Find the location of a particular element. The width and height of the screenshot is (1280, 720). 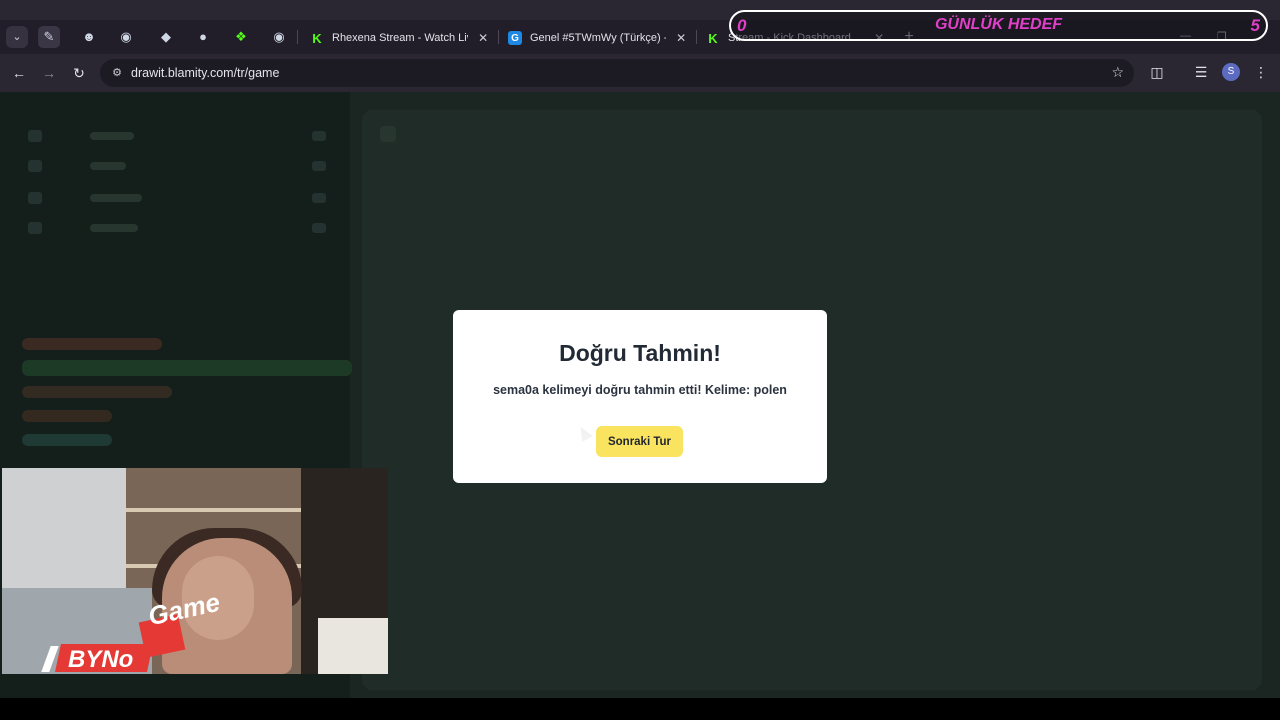

pinned-tab-globe-icon: ● is located at coordinates (203, 37).